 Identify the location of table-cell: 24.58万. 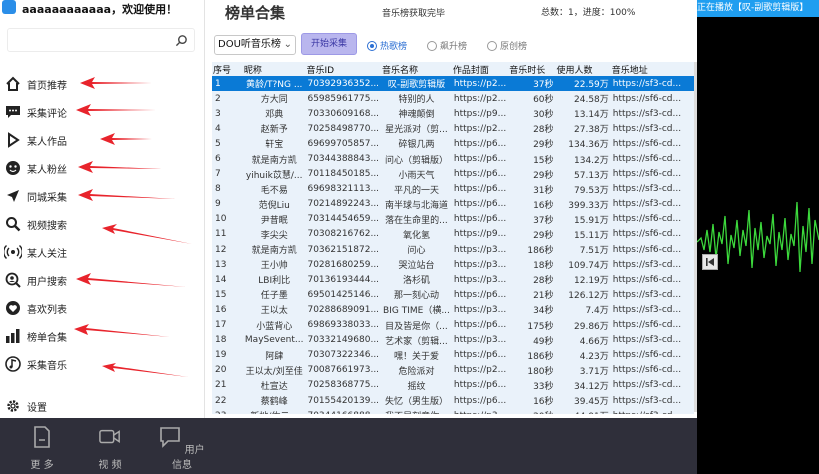
(591, 100).